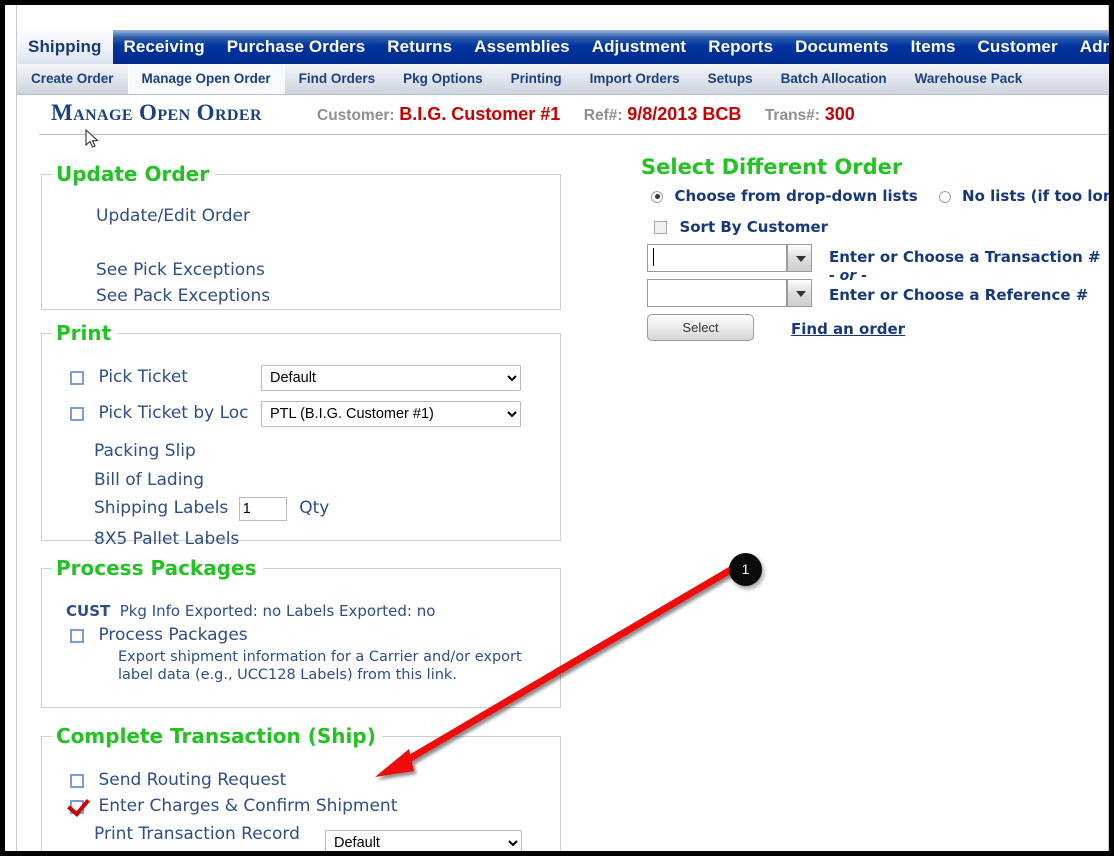 The height and width of the screenshot is (856, 1114). What do you see at coordinates (443, 79) in the screenshot?
I see `subnav-pkg-options: Pkg Options` at bounding box center [443, 79].